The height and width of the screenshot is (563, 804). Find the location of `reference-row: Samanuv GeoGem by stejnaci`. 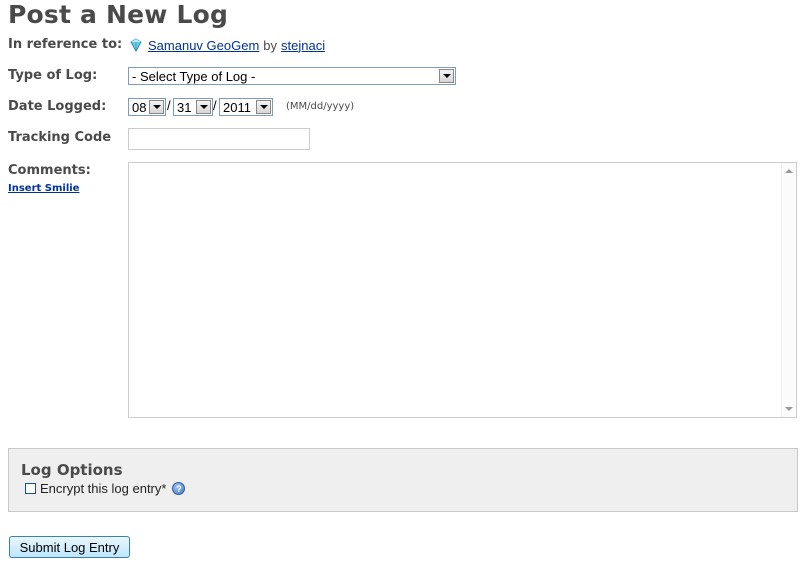

reference-row: Samanuv GeoGem by stejnaci is located at coordinates (226, 45).